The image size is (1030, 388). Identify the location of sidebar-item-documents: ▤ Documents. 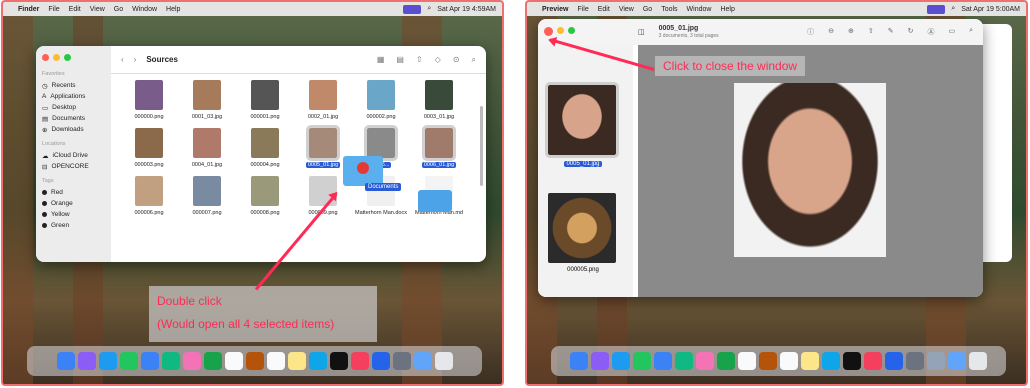
(73, 118).